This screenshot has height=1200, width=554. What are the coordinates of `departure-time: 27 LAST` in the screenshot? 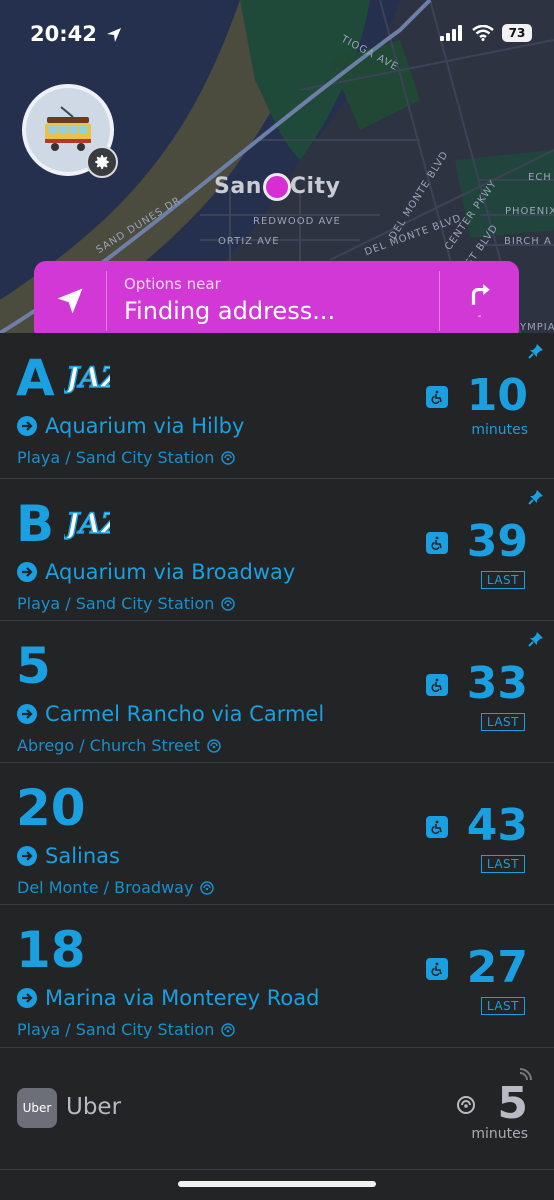 It's located at (468, 982).